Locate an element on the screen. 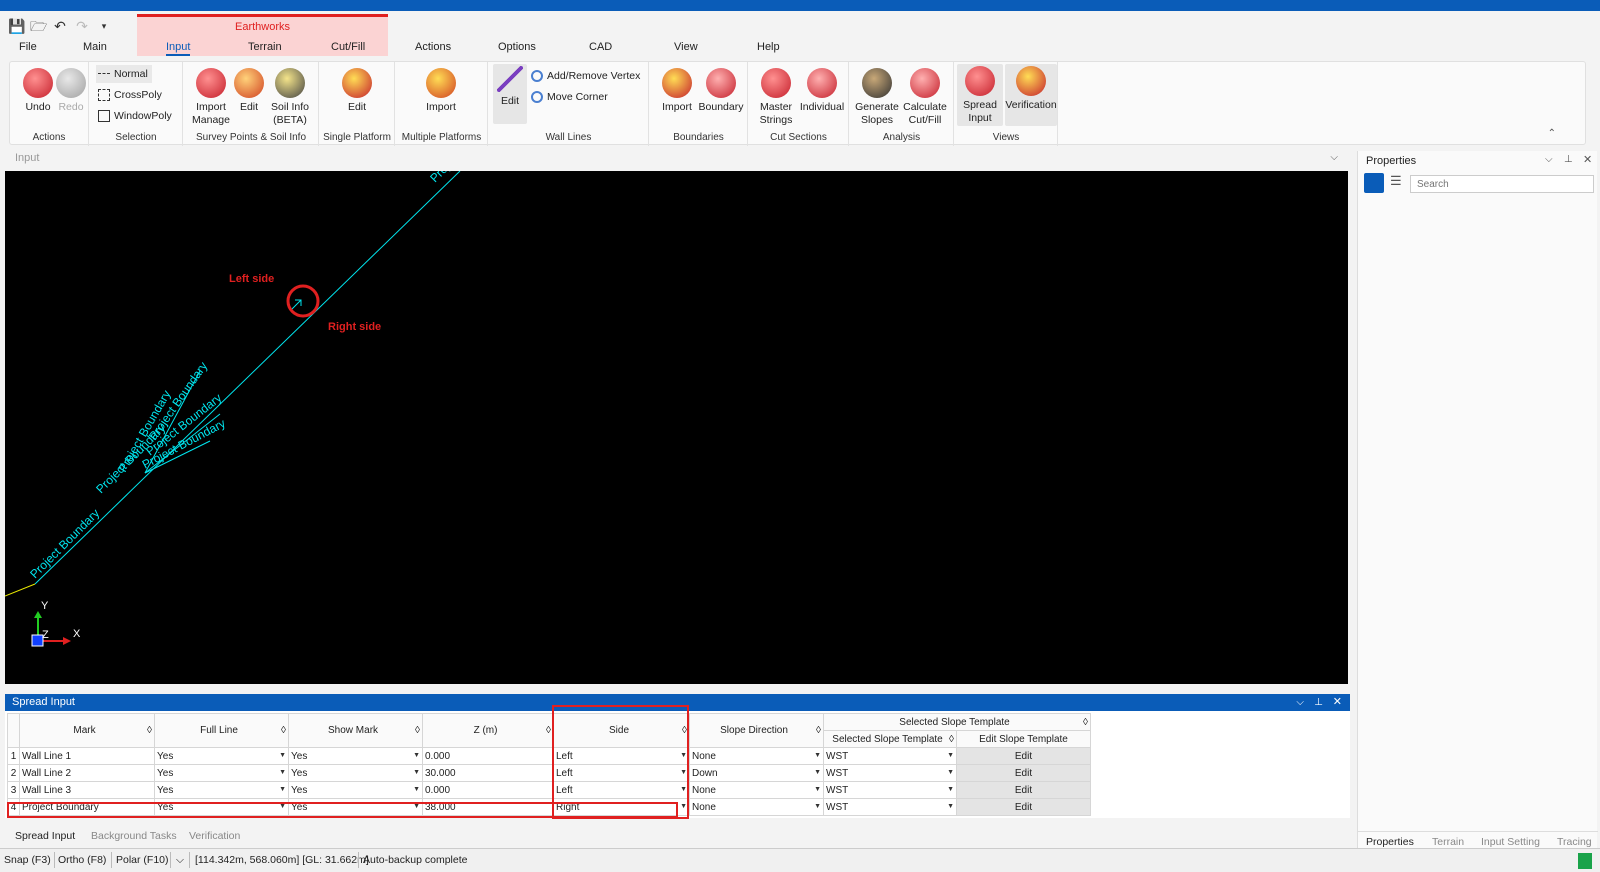  individual-button: Individual is located at coordinates (822, 90).